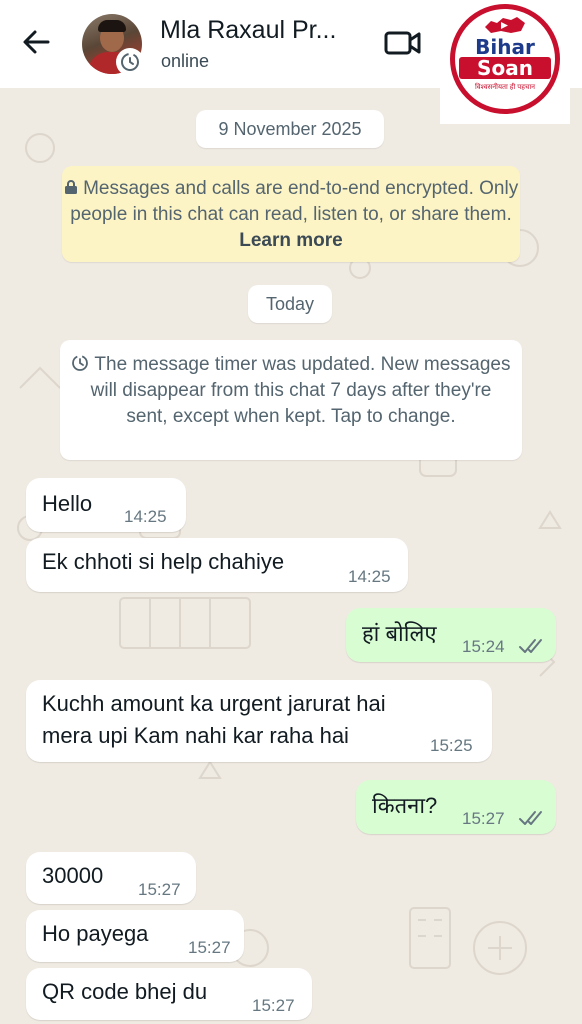  I want to click on back-arrow-icon, so click(36, 42).